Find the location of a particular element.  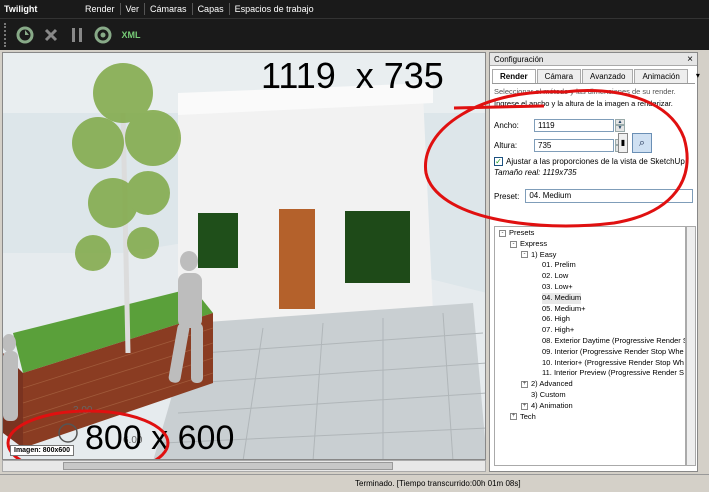

panel-header: Configuración × is located at coordinates (593, 59).